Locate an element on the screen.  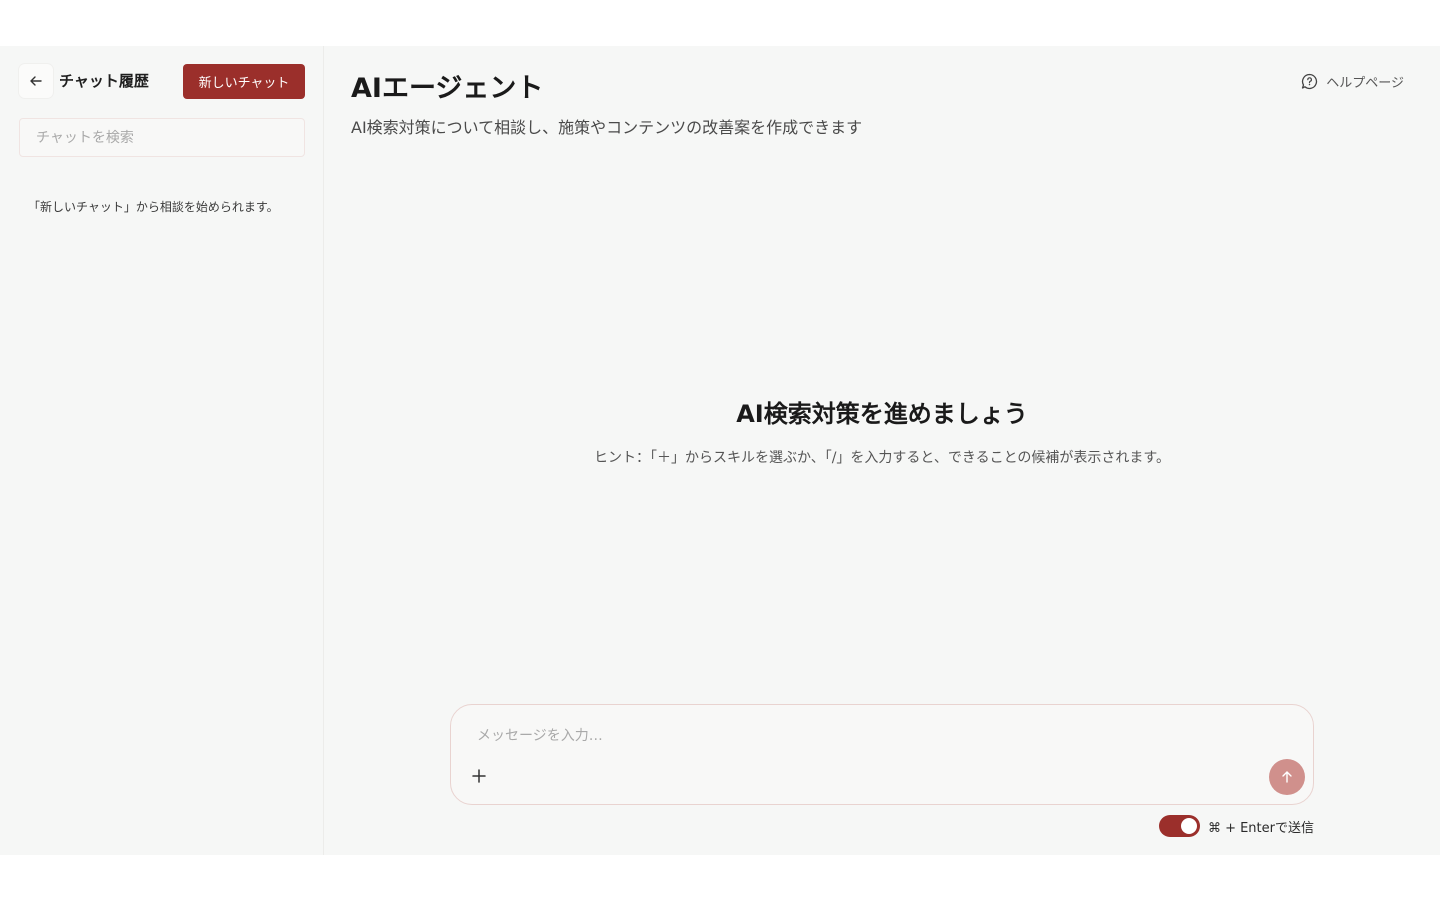
page-title: AIエージェント is located at coordinates (447, 88).